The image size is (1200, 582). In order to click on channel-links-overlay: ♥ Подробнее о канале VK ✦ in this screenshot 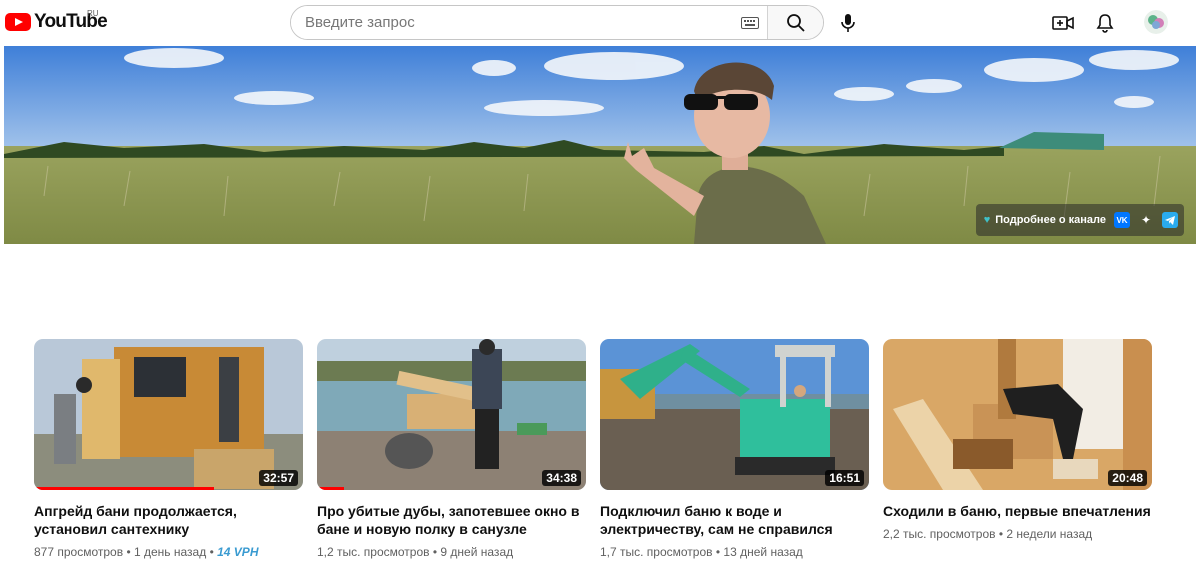, I will do `click(1079, 220)`.